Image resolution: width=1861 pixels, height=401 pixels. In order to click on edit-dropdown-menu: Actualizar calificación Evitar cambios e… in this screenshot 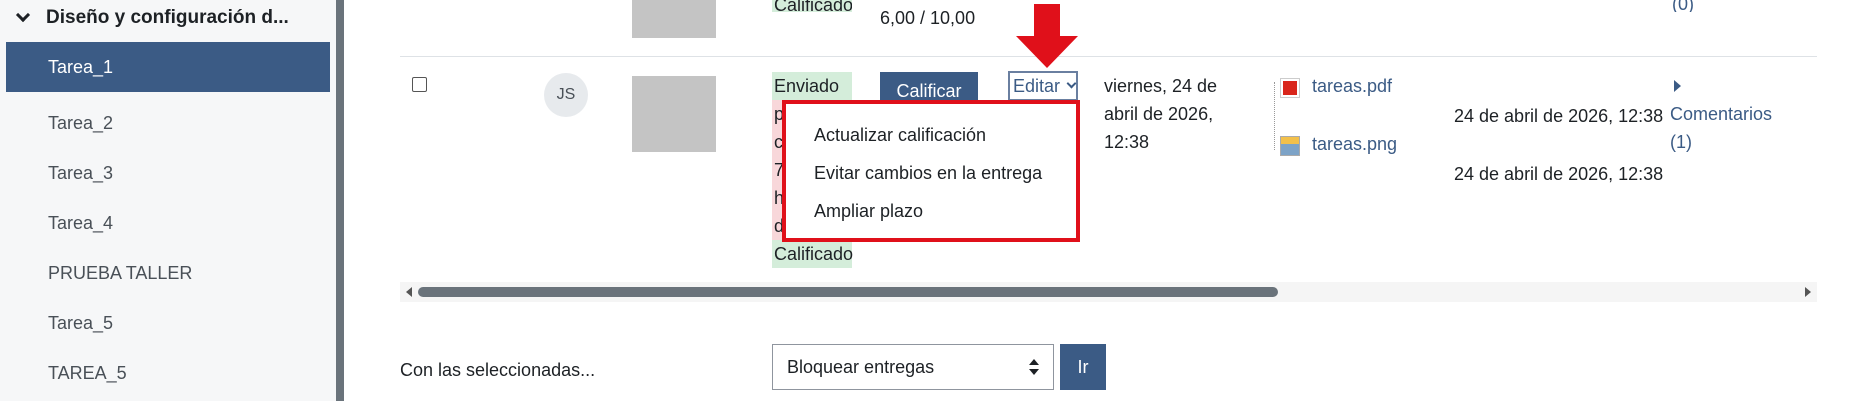, I will do `click(931, 171)`.